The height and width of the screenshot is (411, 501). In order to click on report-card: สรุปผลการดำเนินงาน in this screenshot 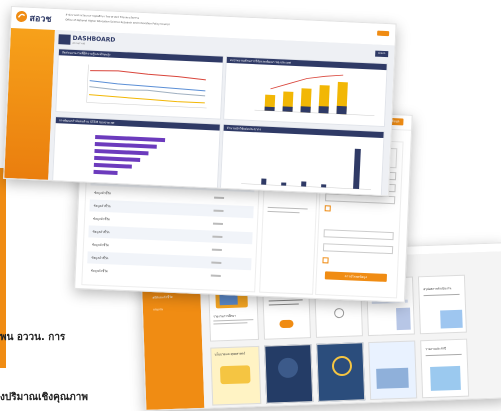, I will do `click(442, 304)`.